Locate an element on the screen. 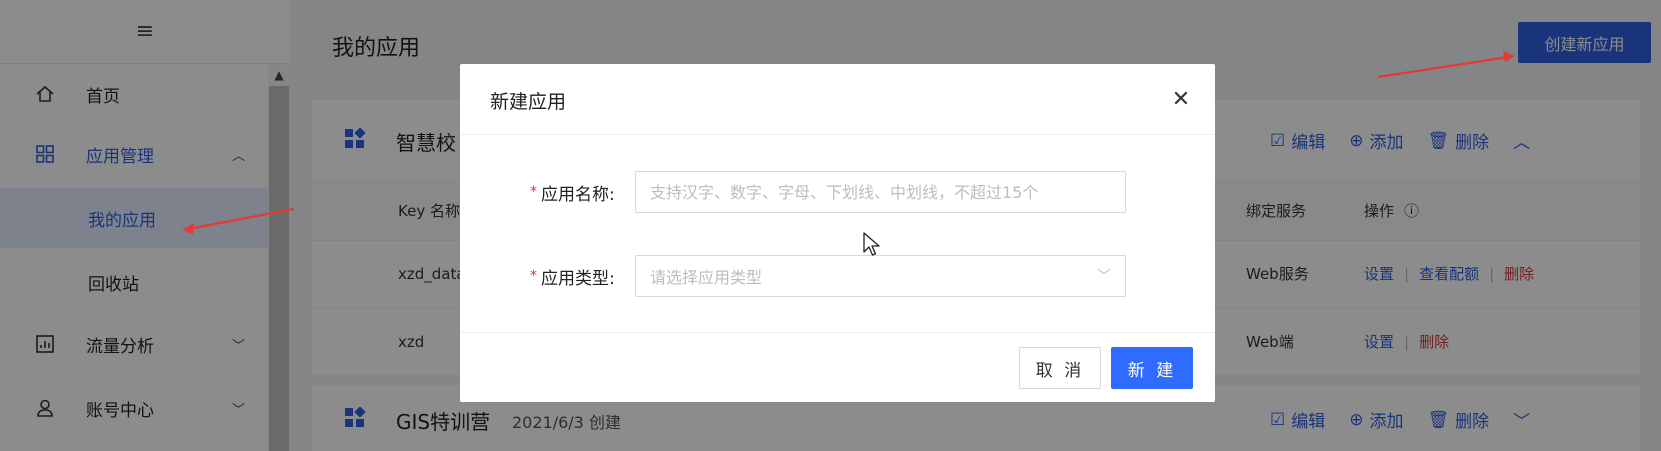 The width and height of the screenshot is (1661, 451). app-type-row: * 应用类型: 请选择应用类型 ﹀ is located at coordinates (837, 276).